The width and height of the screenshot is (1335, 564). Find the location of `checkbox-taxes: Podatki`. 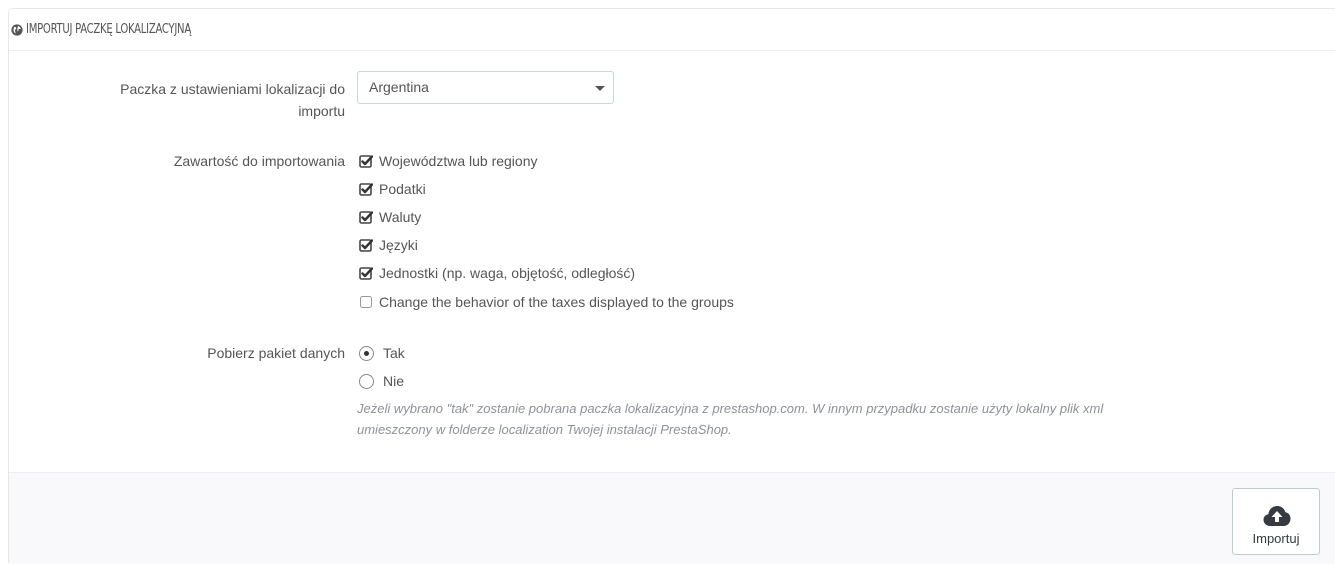

checkbox-taxes: Podatki is located at coordinates (392, 189).